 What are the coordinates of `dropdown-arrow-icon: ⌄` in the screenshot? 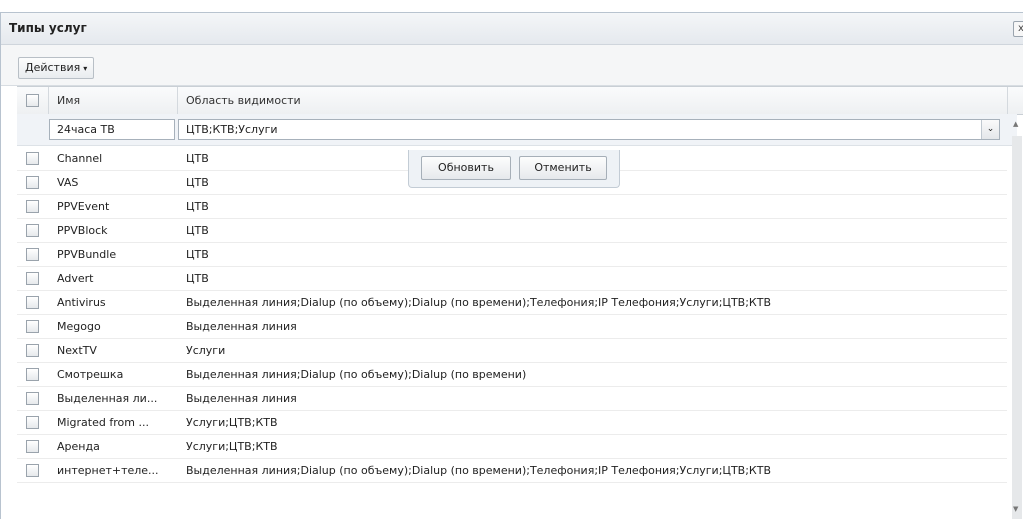 It's located at (990, 129).